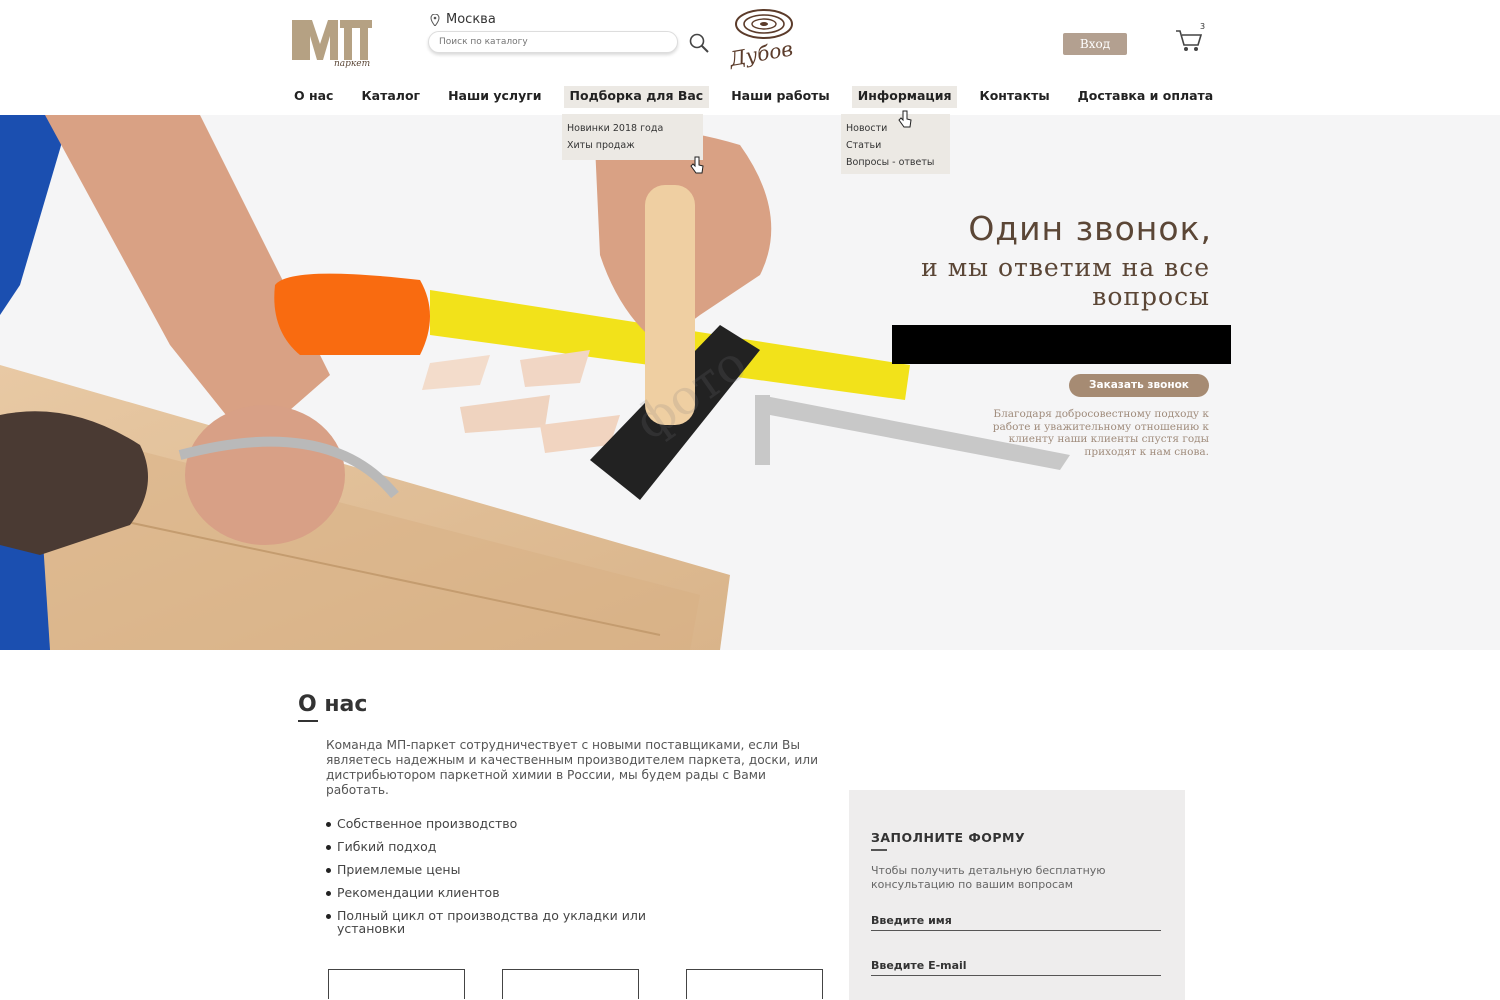  Describe the element at coordinates (904, 97) in the screenshot. I see `nav-item-info: Информация` at that location.